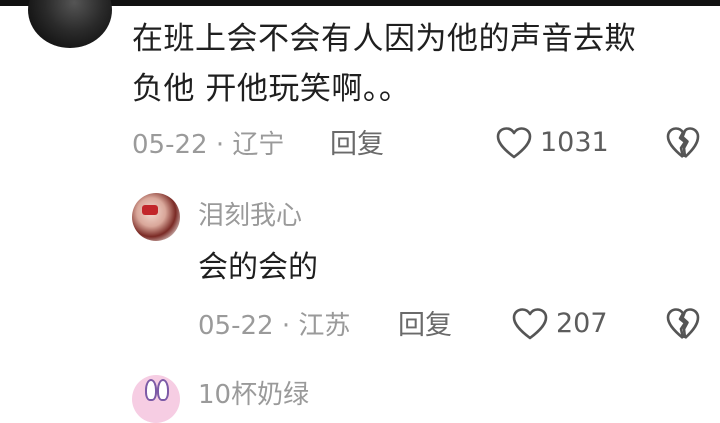  I want to click on comment-meta: 05-22 · 辽宁, so click(208, 145).